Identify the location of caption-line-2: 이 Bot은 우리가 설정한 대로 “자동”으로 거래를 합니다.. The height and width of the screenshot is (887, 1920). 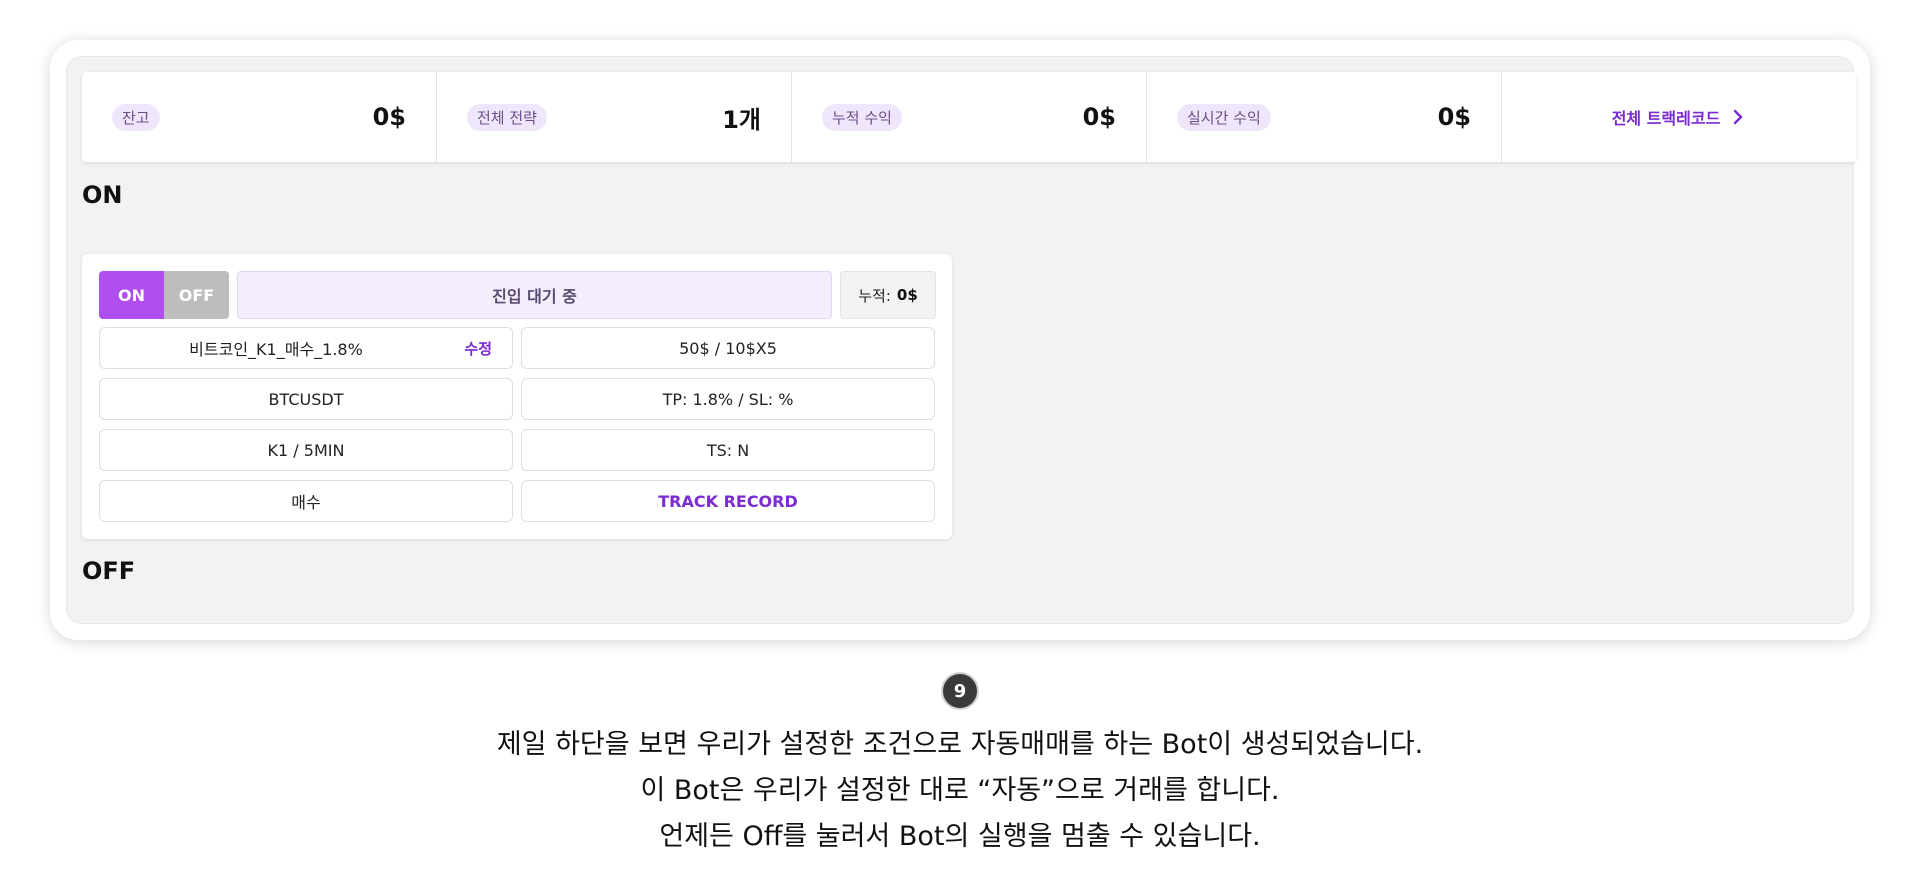
(960, 790).